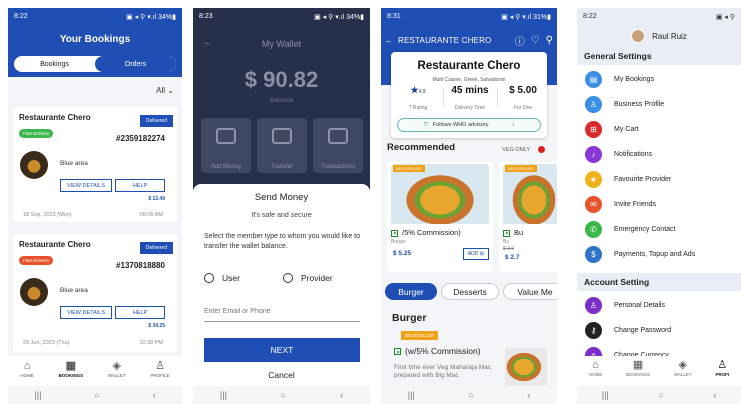 This screenshot has width=741, height=404. What do you see at coordinates (659, 229) in the screenshot?
I see `menu-item-emergency-contact: ✆ Emergency Contact` at bounding box center [659, 229].